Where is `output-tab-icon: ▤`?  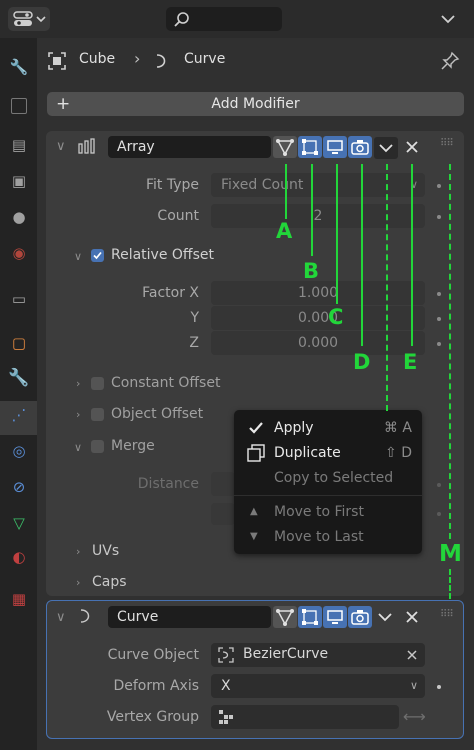
output-tab-icon: ▤ is located at coordinates (19, 145).